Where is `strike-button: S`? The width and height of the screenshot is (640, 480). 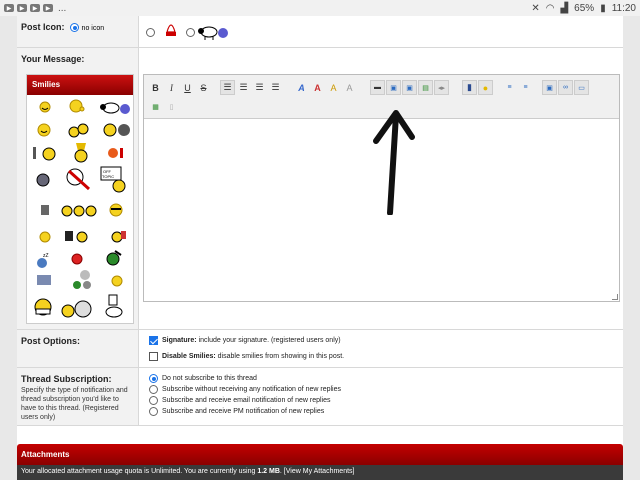 strike-button: S is located at coordinates (203, 87).